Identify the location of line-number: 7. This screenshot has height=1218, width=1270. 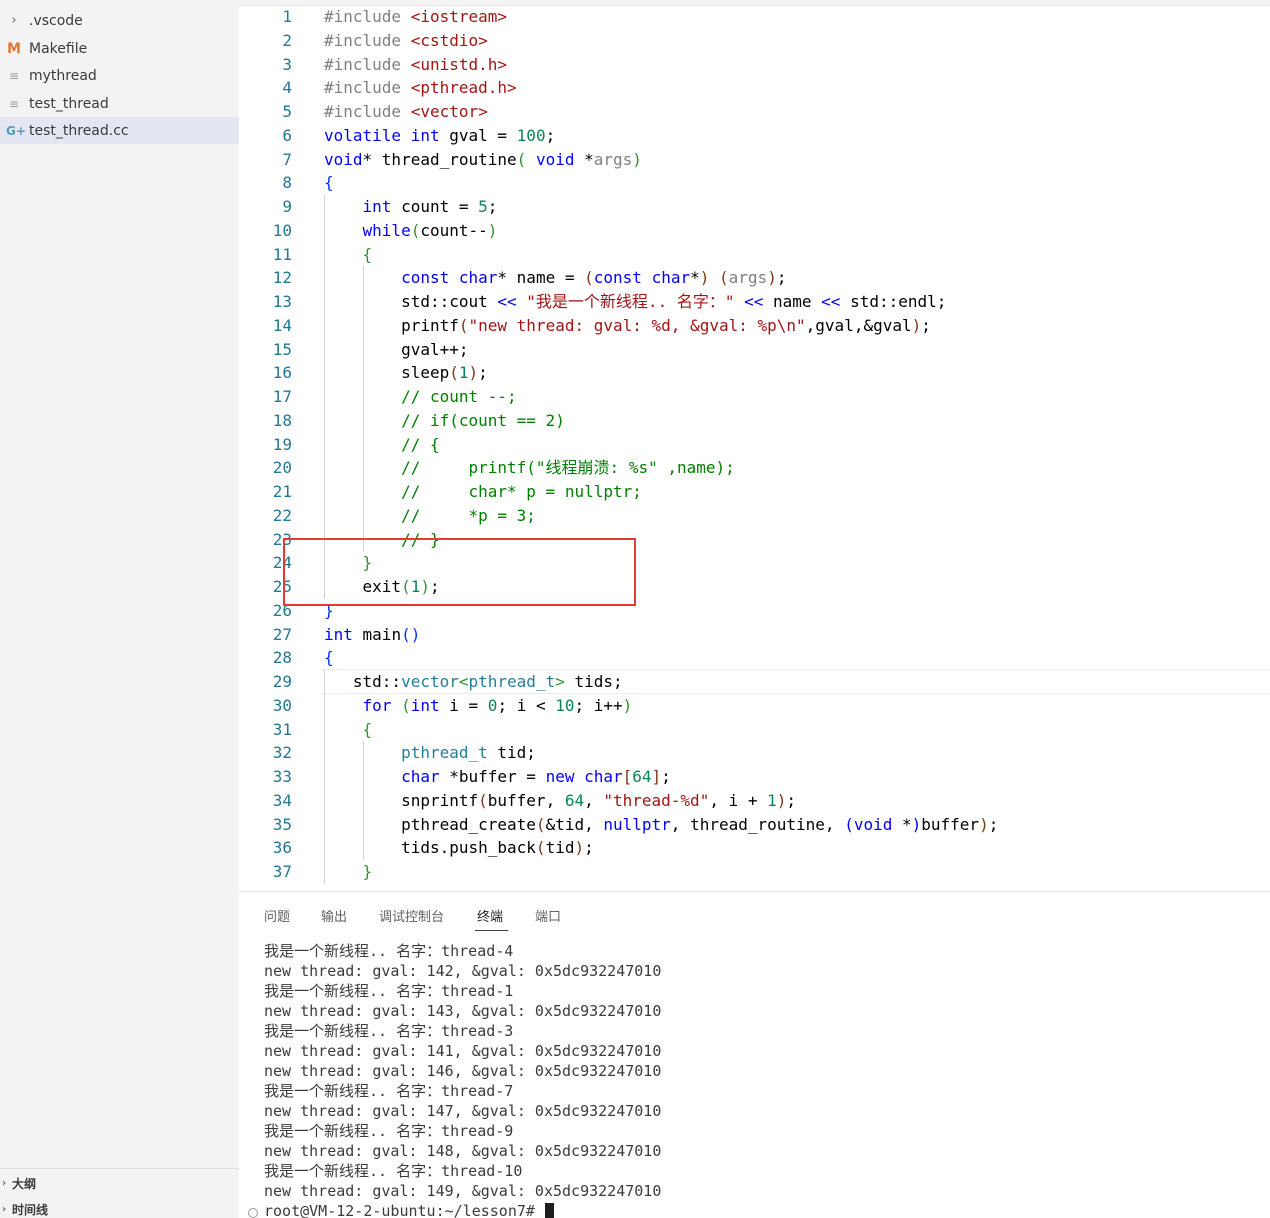
(287, 159).